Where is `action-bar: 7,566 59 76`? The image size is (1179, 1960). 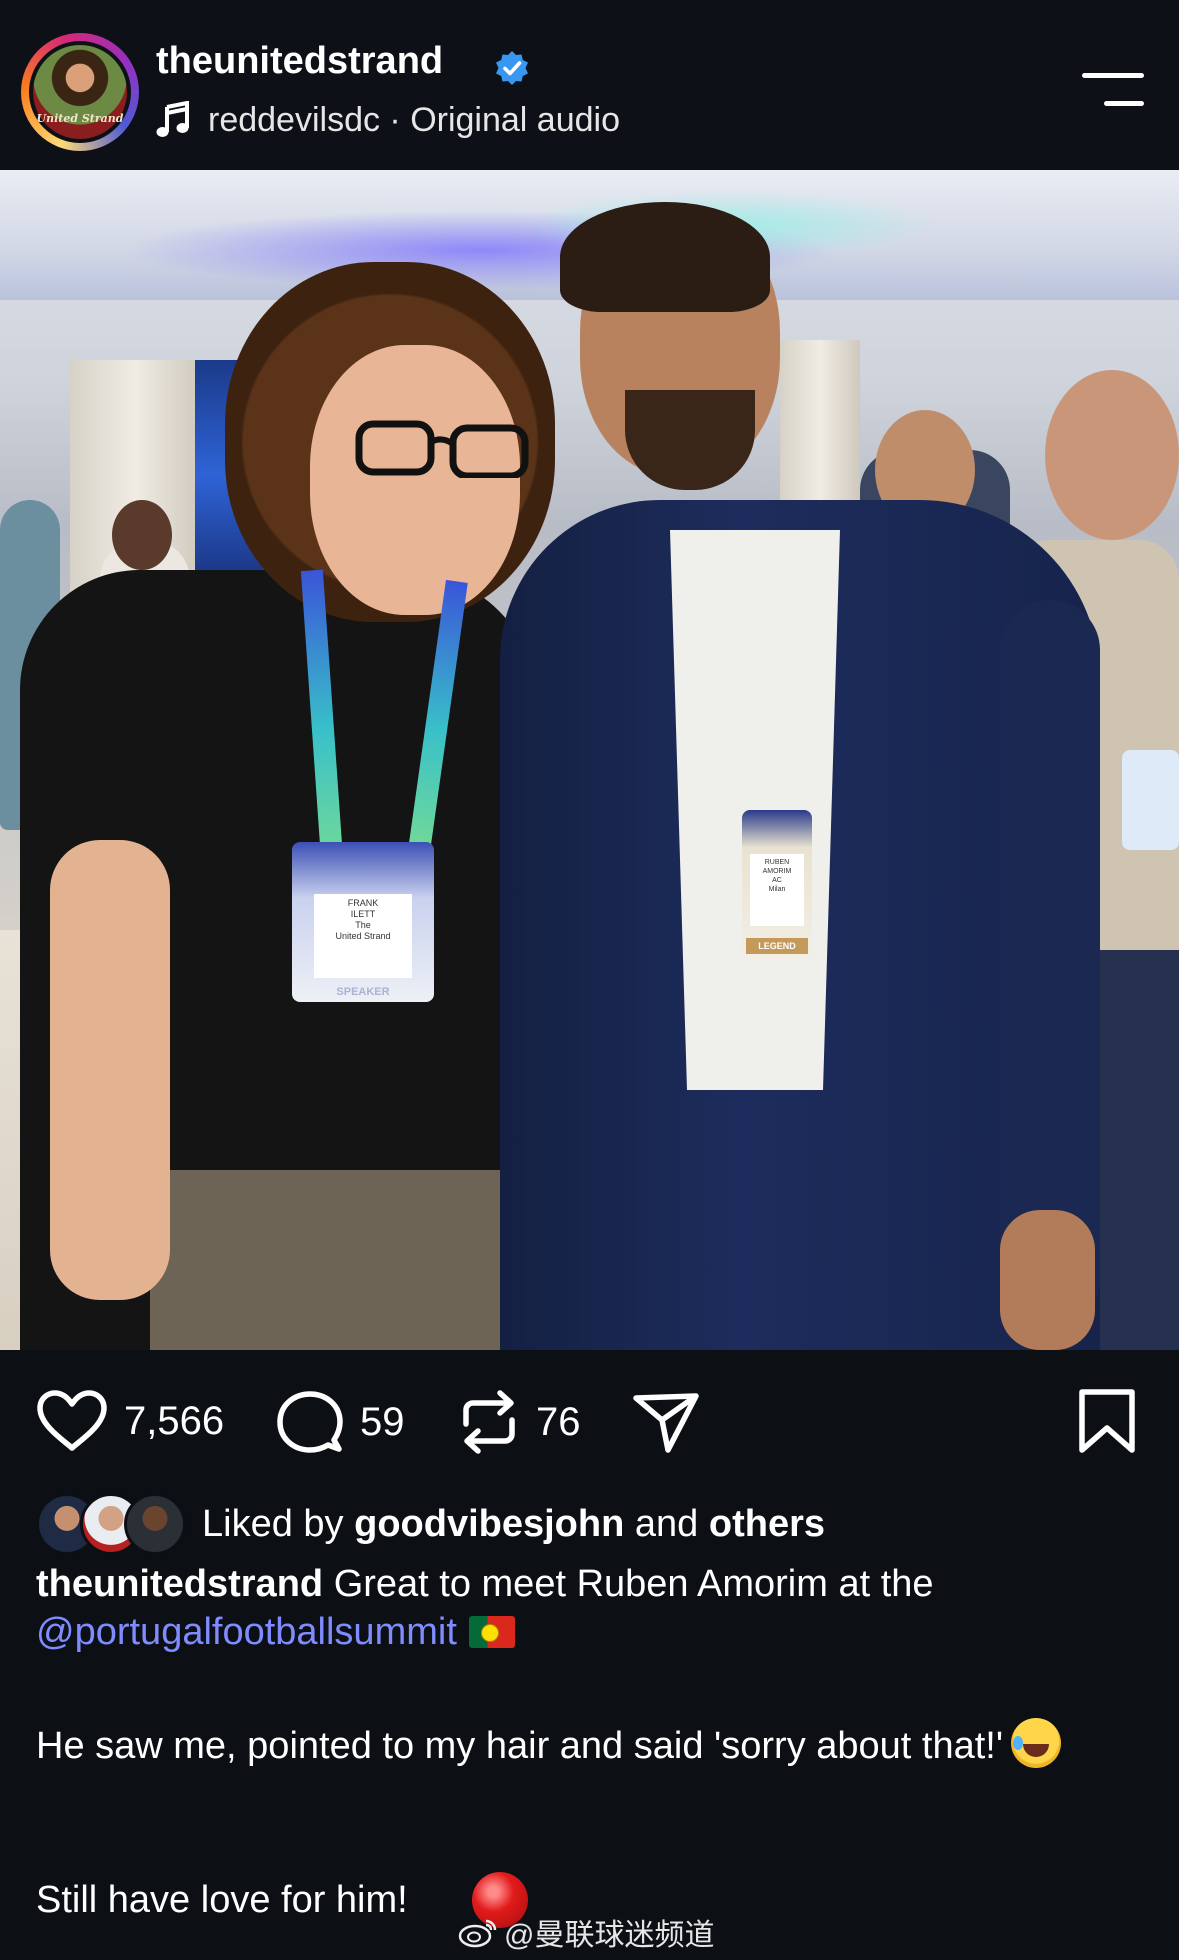
action-bar: 7,566 59 76 is located at coordinates (589, 1425).